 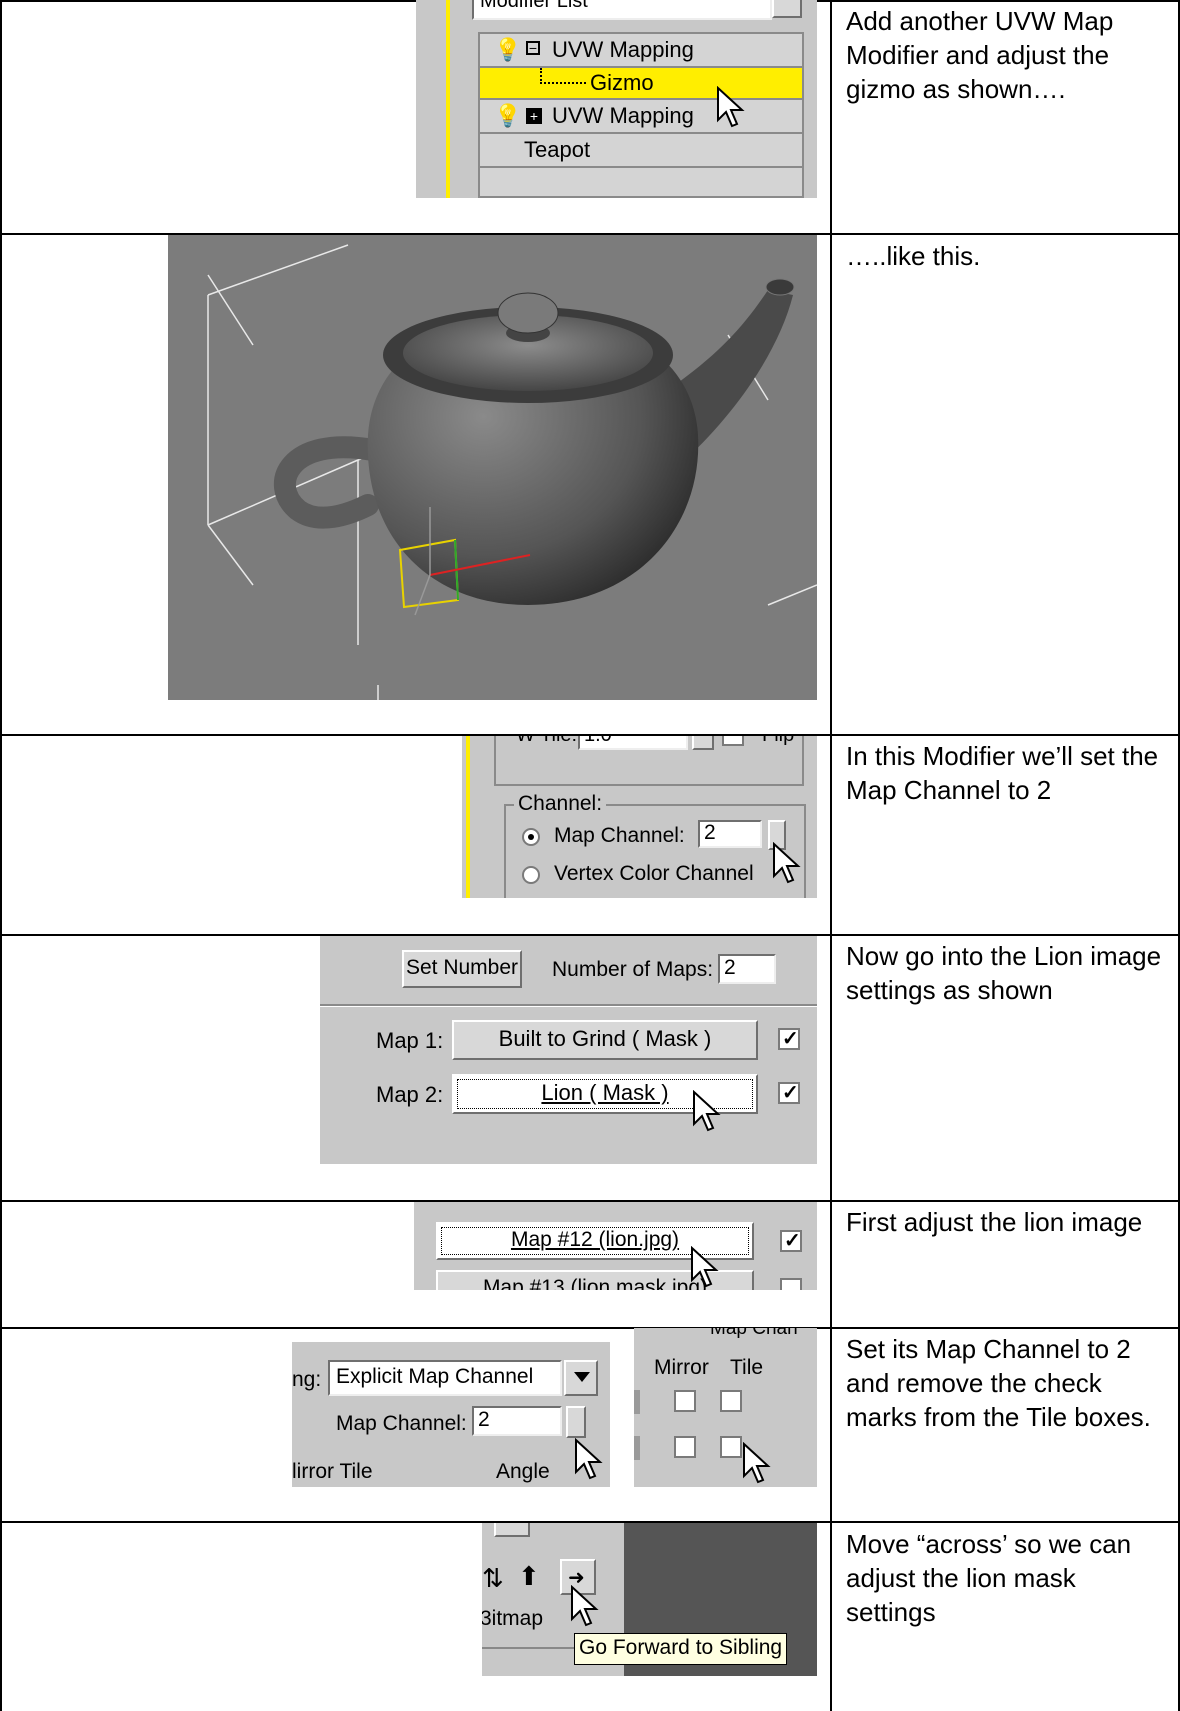 I want to click on mapping-dropdown-arrow, so click(x=581, y=1378).